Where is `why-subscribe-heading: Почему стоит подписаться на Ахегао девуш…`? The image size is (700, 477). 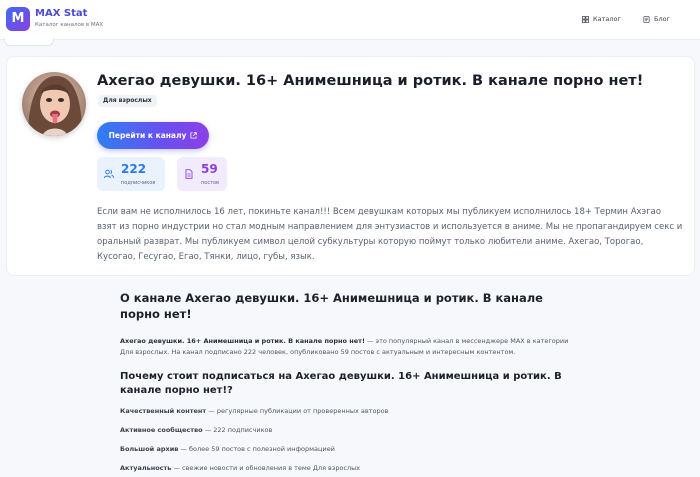
why-subscribe-heading: Почему стоит подписаться на Ахегао девуш… is located at coordinates (341, 383).